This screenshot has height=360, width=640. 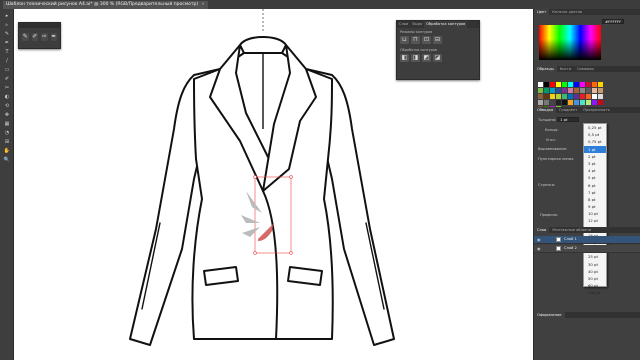 I want to click on weight-option: 0,25 pt, so click(x=595, y=127).